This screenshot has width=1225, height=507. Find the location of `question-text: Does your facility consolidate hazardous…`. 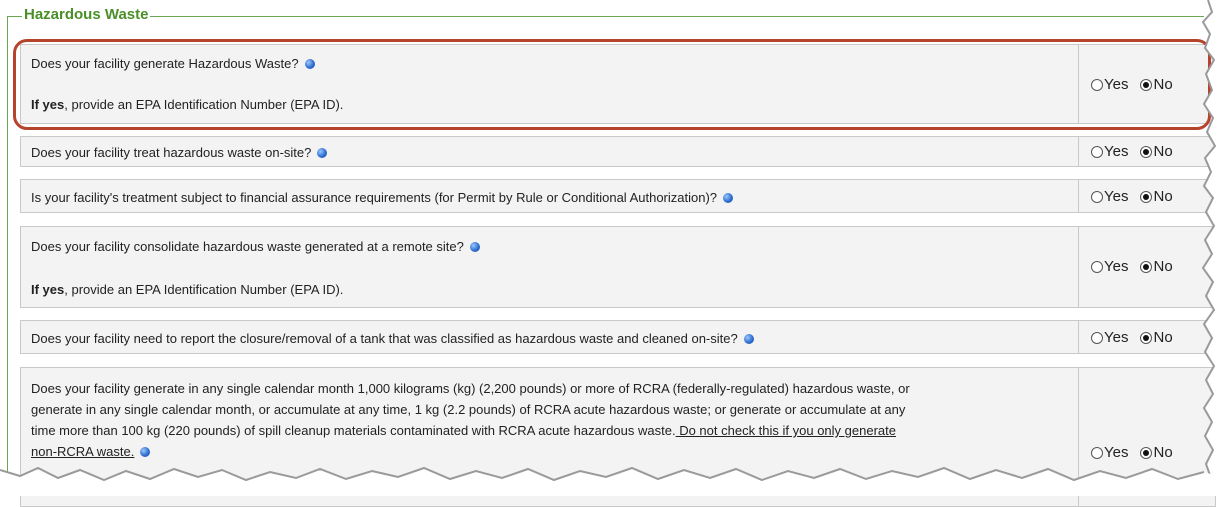

question-text: Does your facility consolidate hazardous… is located at coordinates (247, 246).